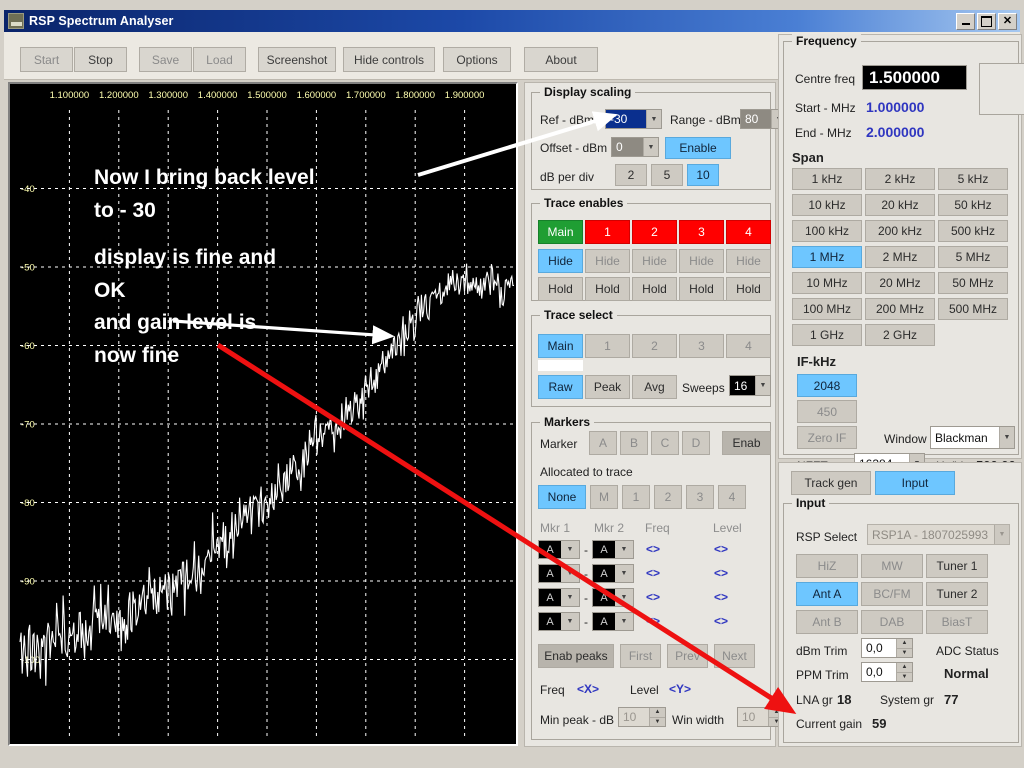  I want to click on start-button: Start, so click(46, 59).